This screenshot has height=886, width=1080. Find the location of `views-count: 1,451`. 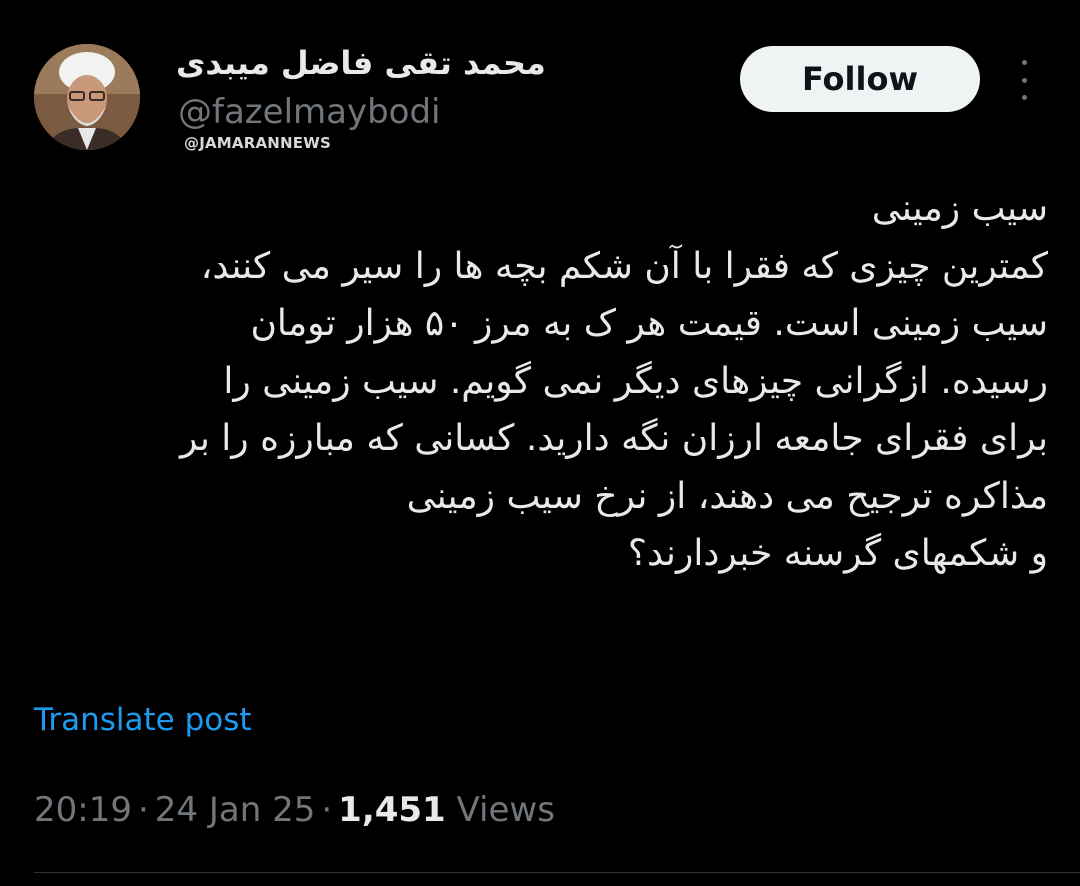

views-count: 1,451 is located at coordinates (392, 810).